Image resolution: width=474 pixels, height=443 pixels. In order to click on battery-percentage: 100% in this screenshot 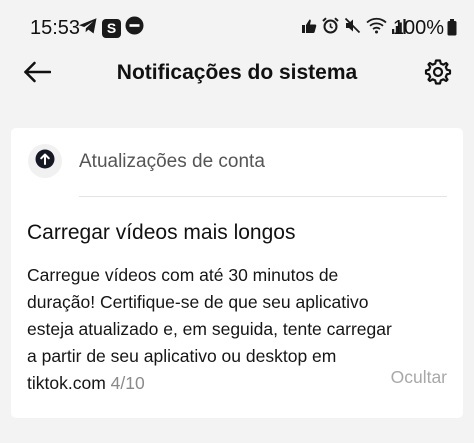, I will do `click(418, 28)`.